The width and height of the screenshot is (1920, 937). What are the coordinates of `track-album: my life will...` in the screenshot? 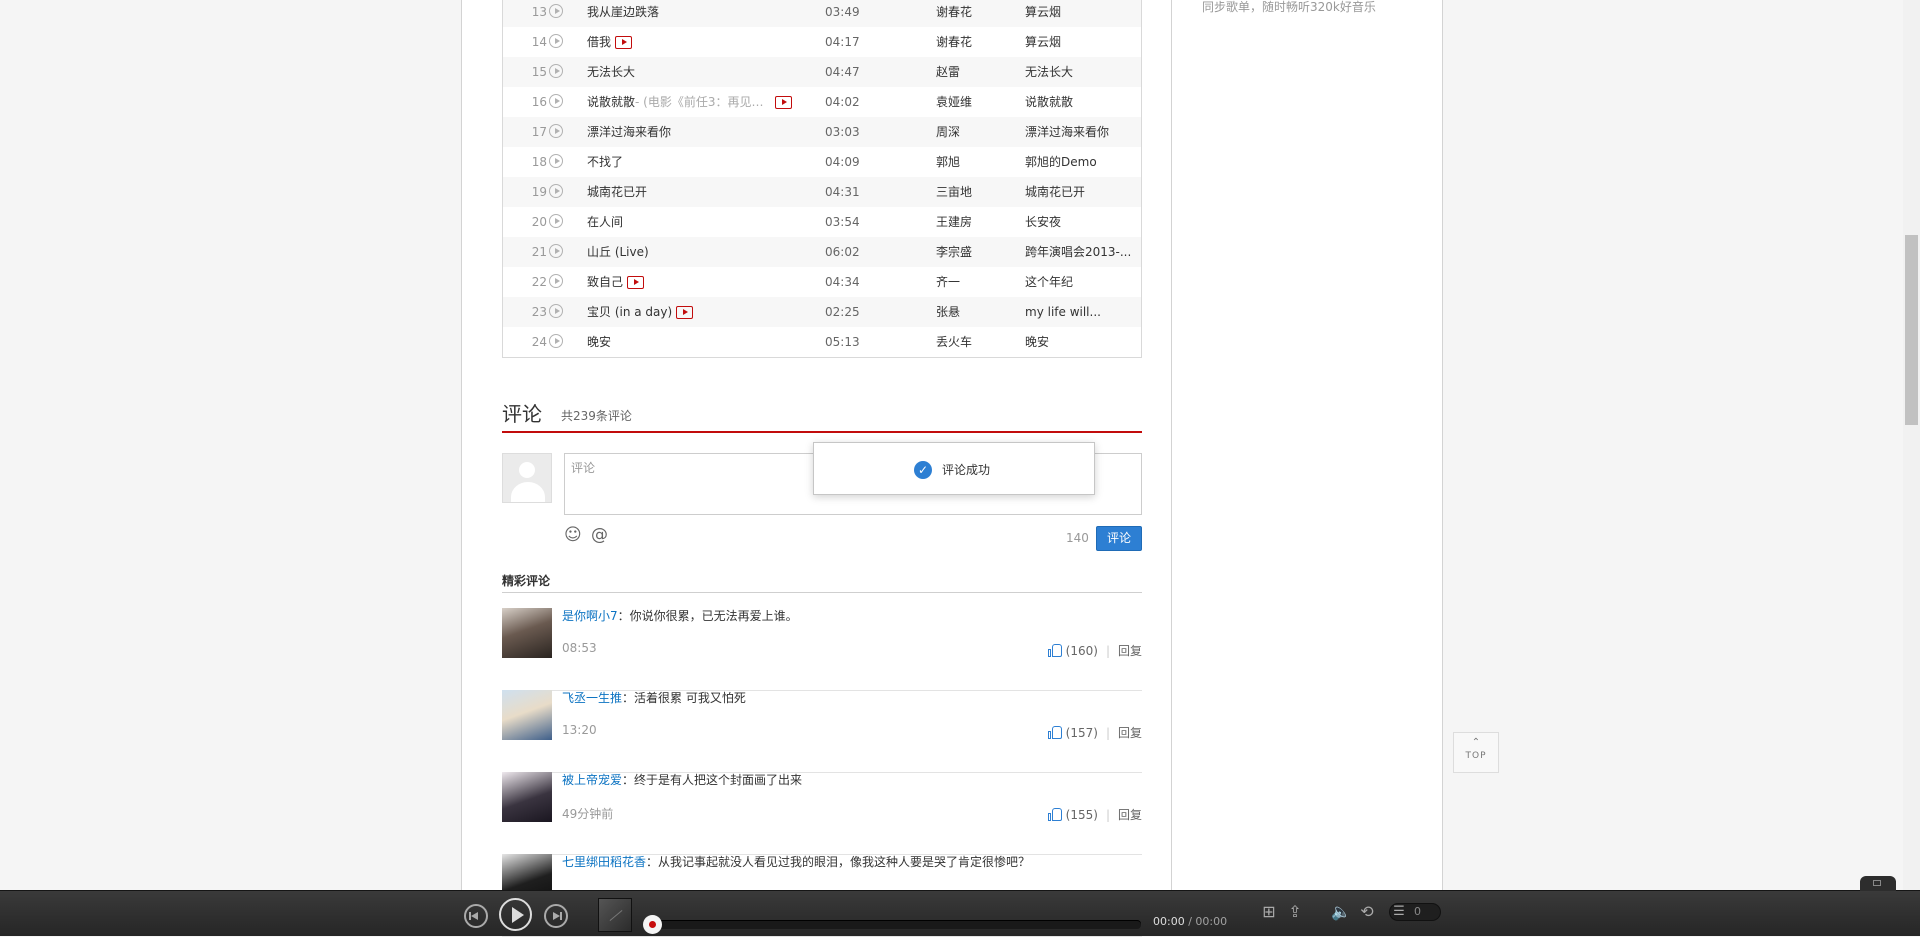 It's located at (1080, 312).